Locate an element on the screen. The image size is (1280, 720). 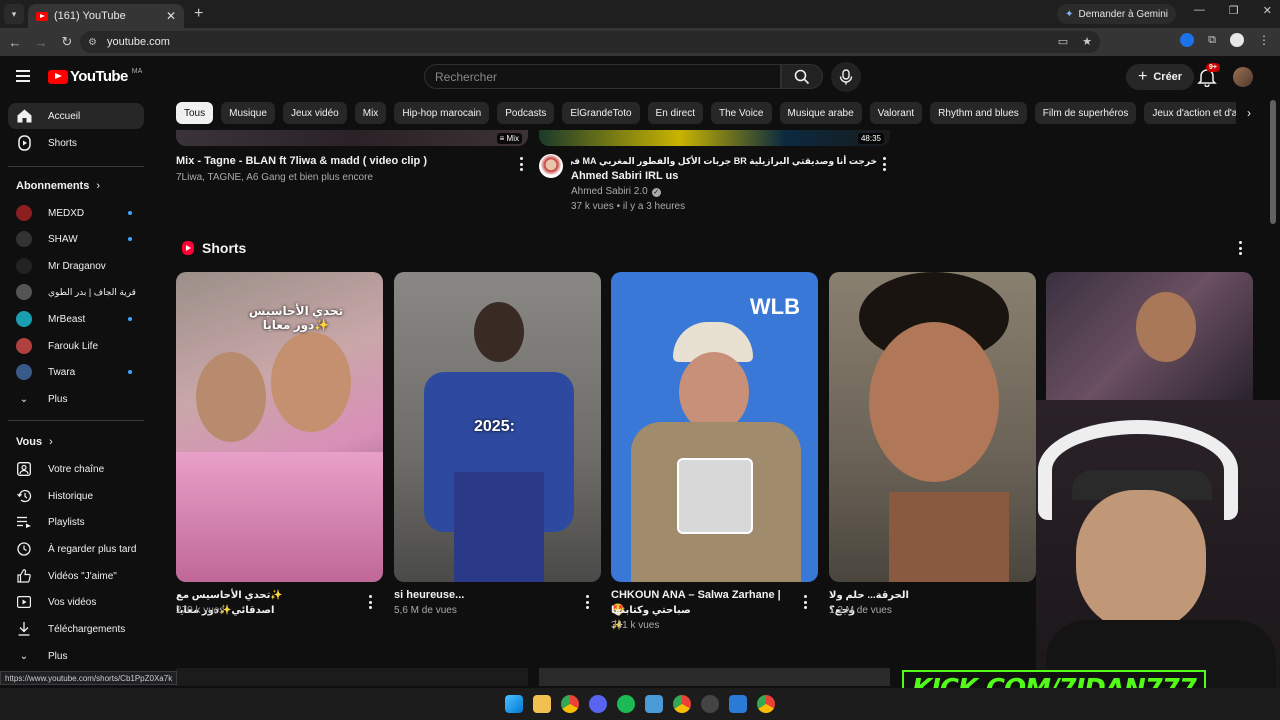
minimize-icon: — is located at coordinates (1199, 10).